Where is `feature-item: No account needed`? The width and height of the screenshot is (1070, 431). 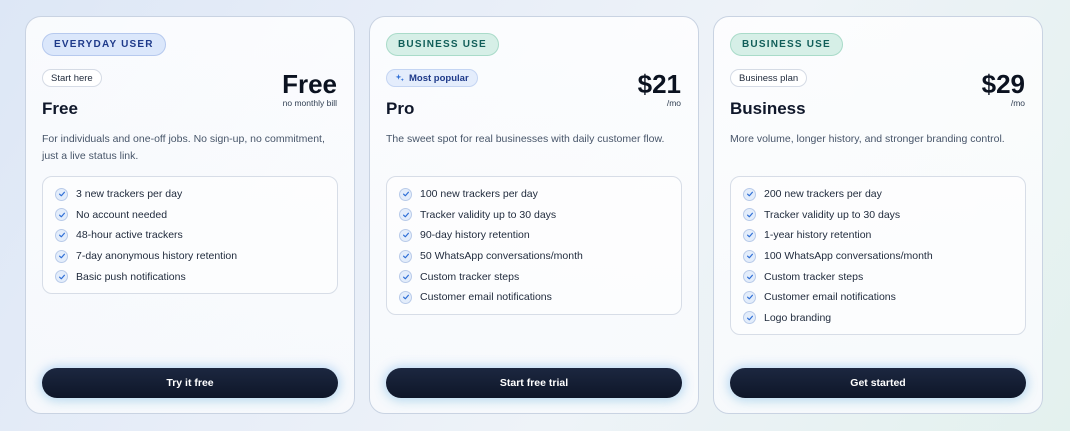
feature-item: No account needed is located at coordinates (190, 215).